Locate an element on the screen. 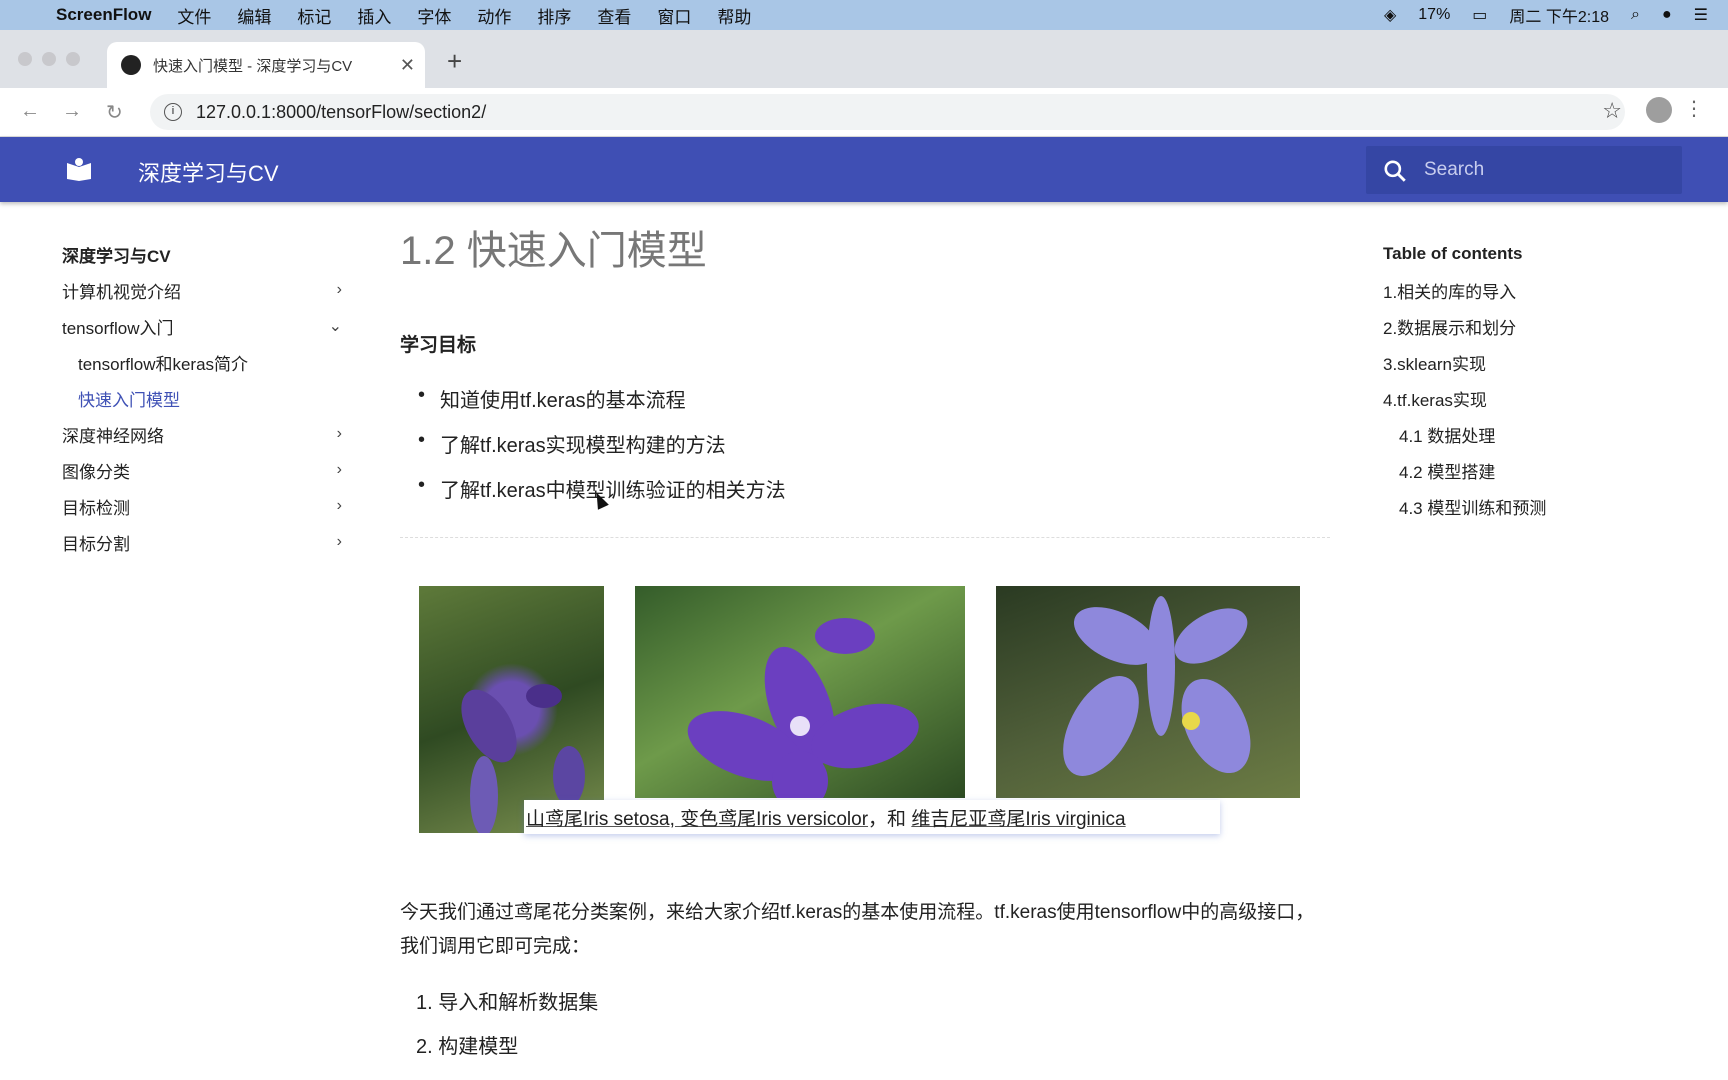  iris-versicolor-image is located at coordinates (800, 692).